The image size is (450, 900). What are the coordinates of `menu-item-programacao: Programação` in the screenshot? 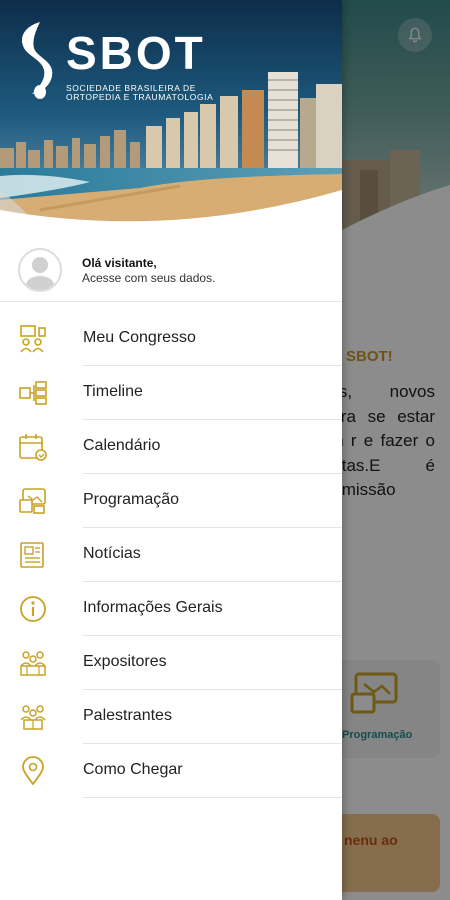 It's located at (171, 501).